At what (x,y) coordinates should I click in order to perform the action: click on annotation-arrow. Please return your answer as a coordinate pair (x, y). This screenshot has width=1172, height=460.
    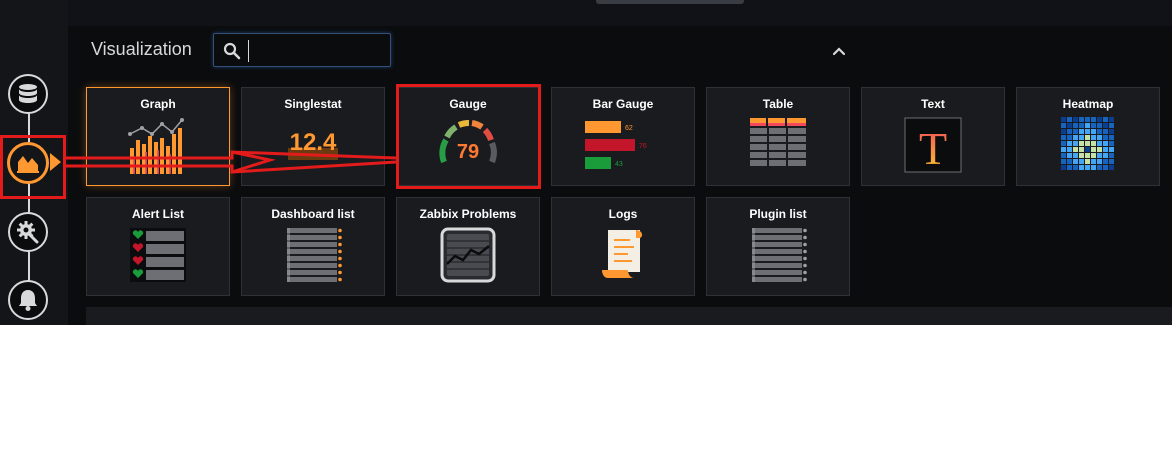
    Looking at the image, I should click on (231, 162).